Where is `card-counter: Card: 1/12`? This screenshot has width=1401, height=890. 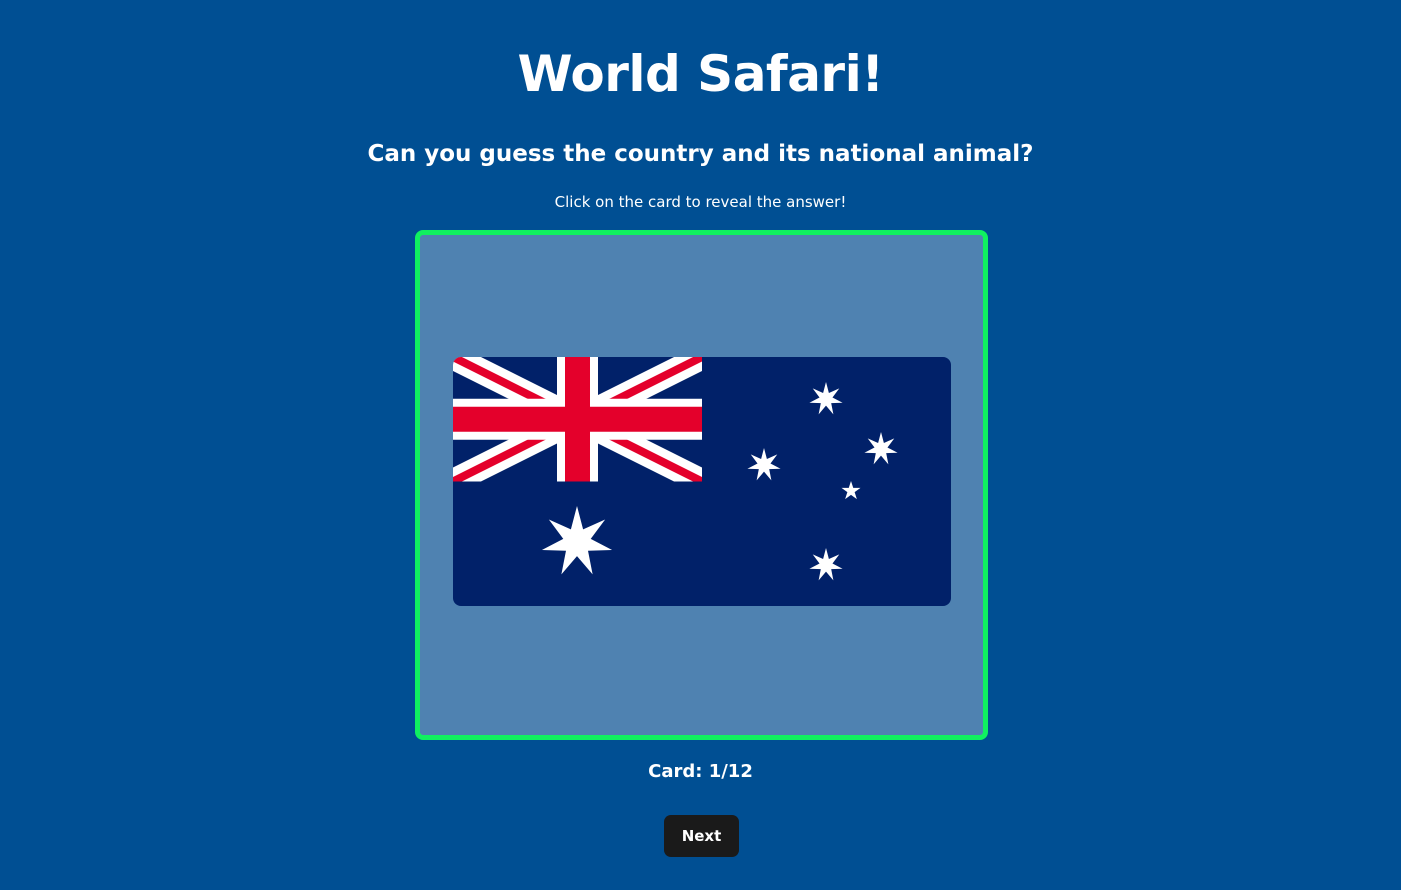
card-counter: Card: 1/12 is located at coordinates (700, 771).